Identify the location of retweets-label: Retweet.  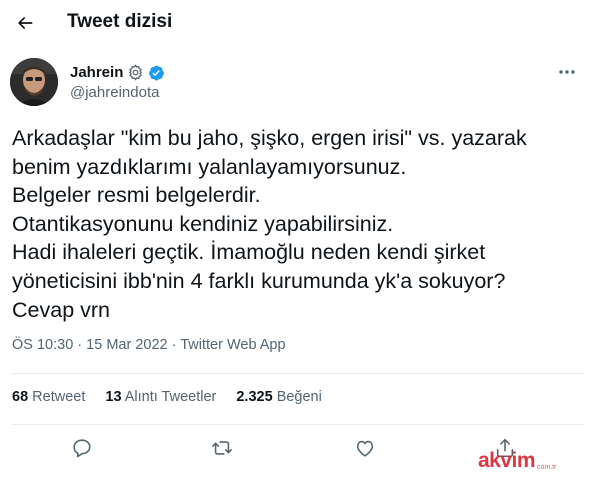
(59, 397).